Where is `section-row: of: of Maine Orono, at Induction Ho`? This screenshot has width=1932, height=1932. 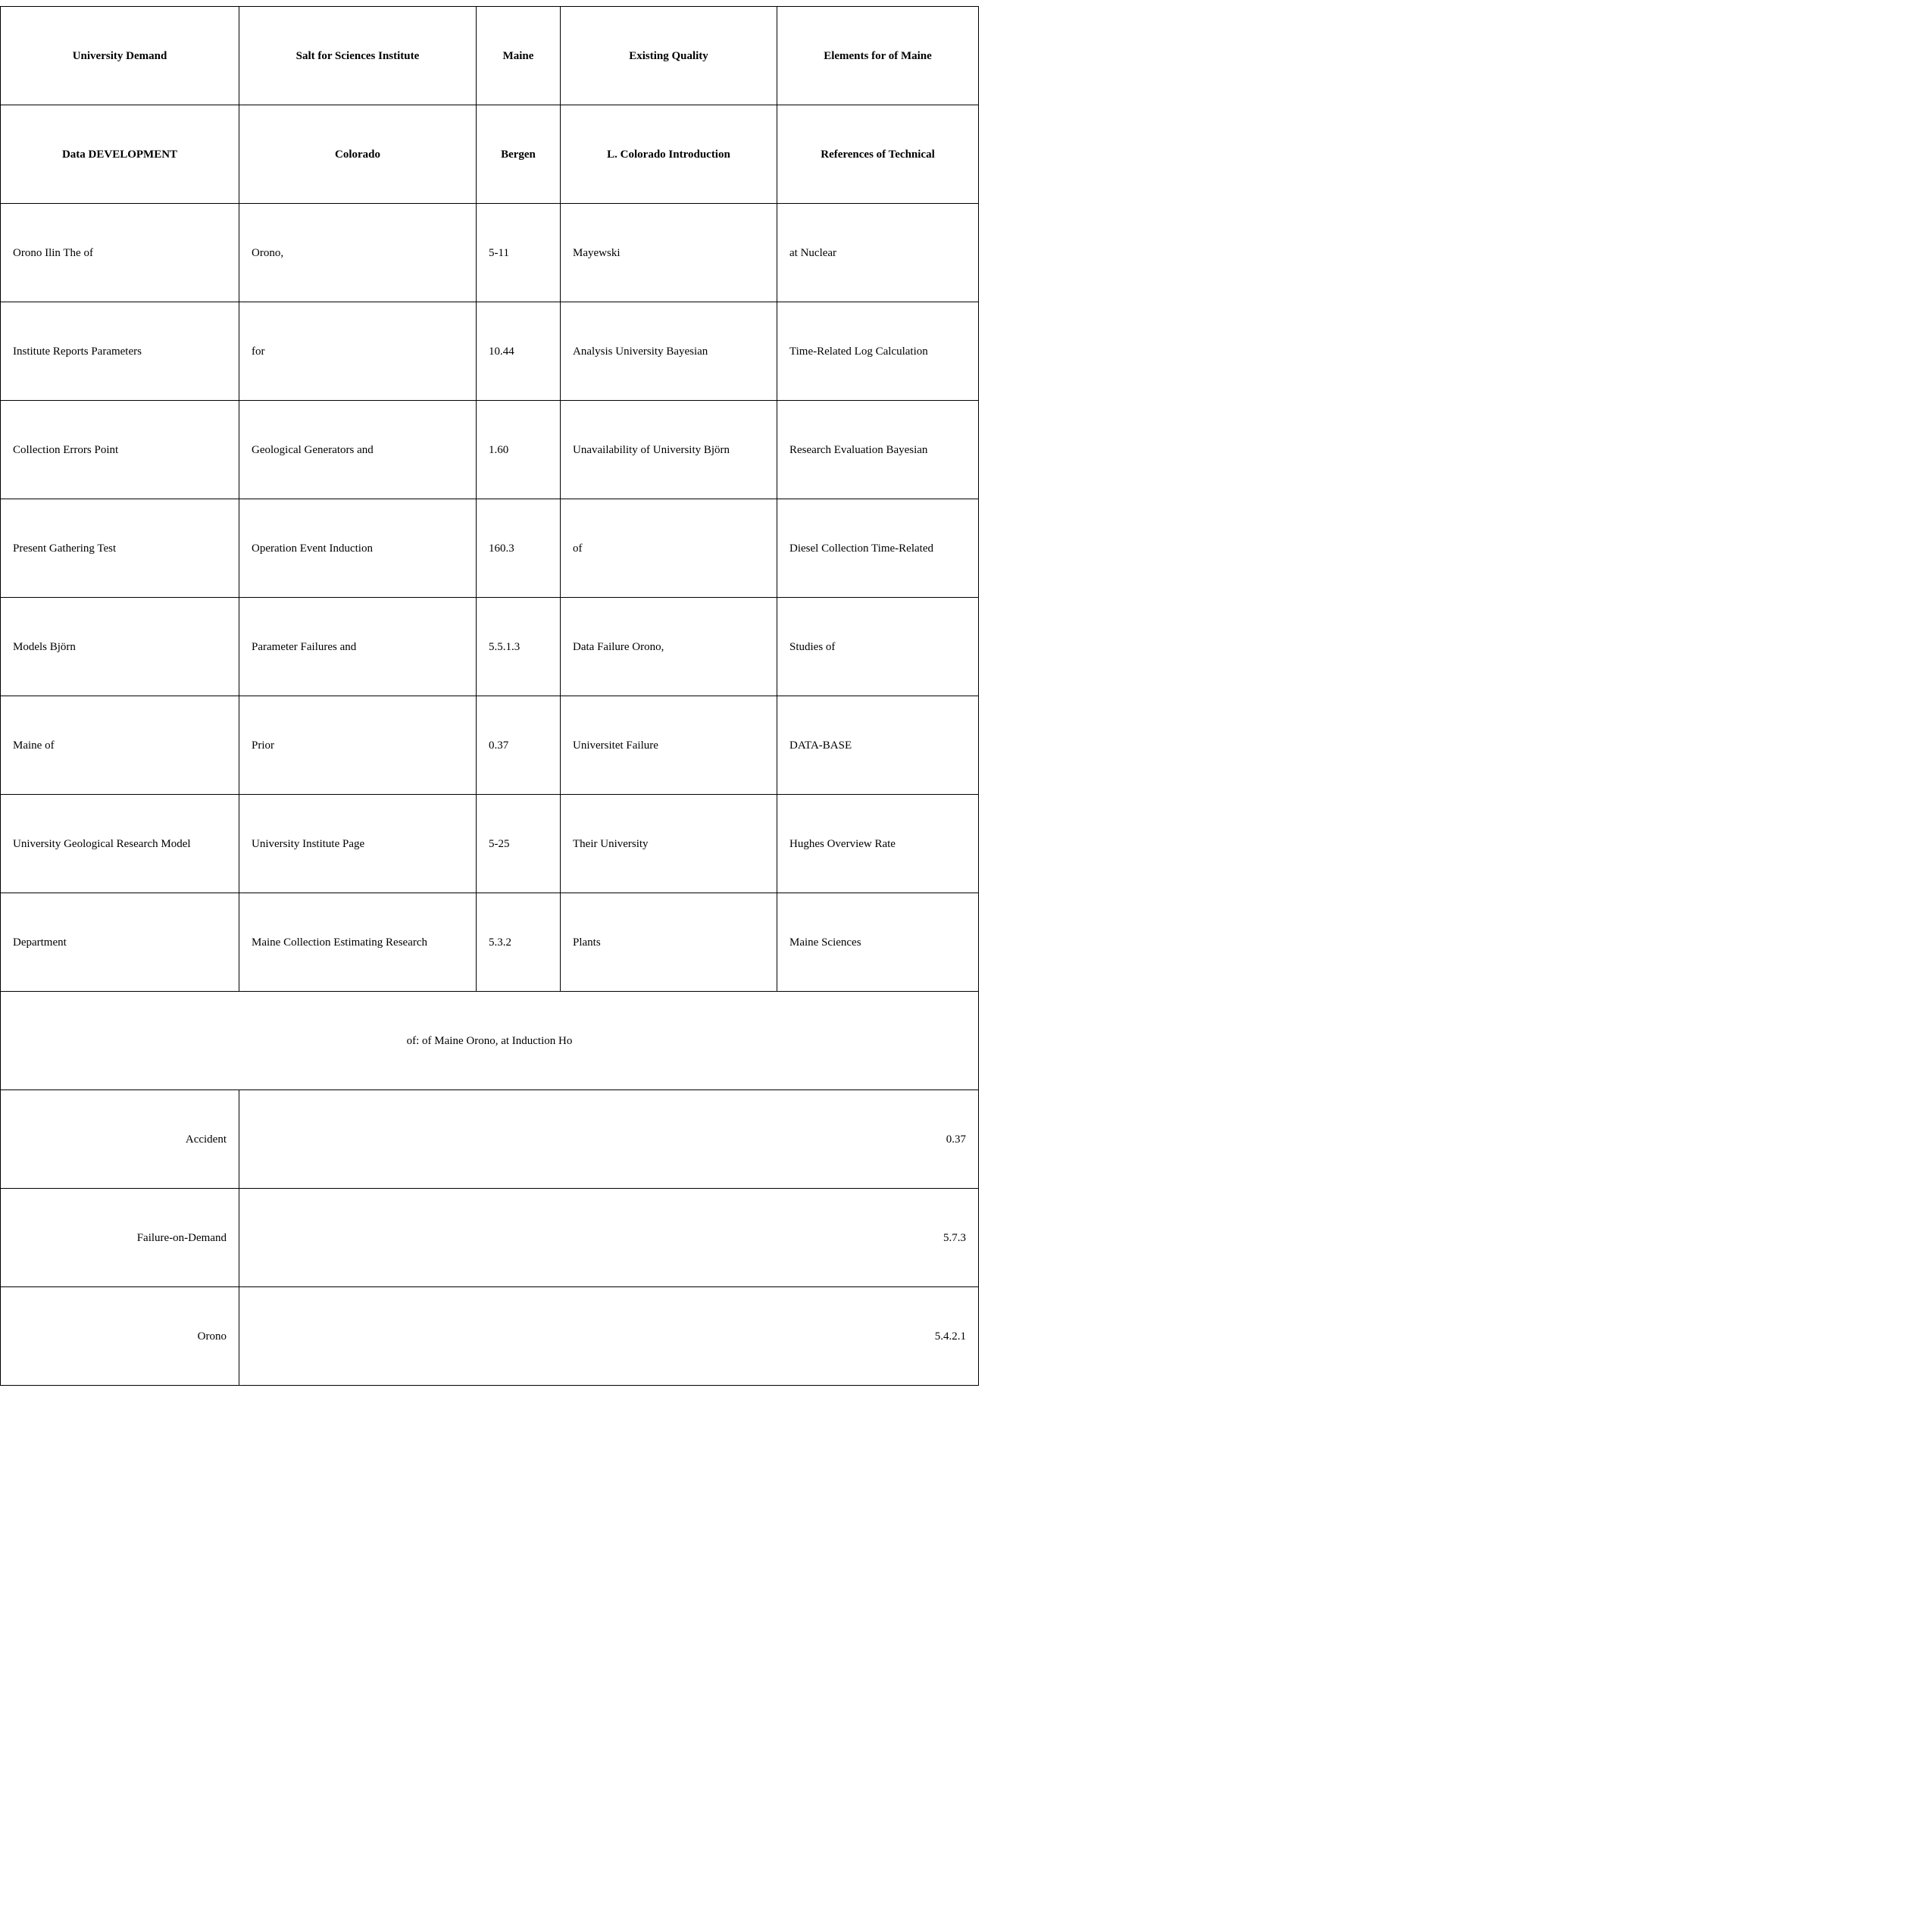 section-row: of: of Maine Orono, at Induction Ho is located at coordinates (489, 1040).